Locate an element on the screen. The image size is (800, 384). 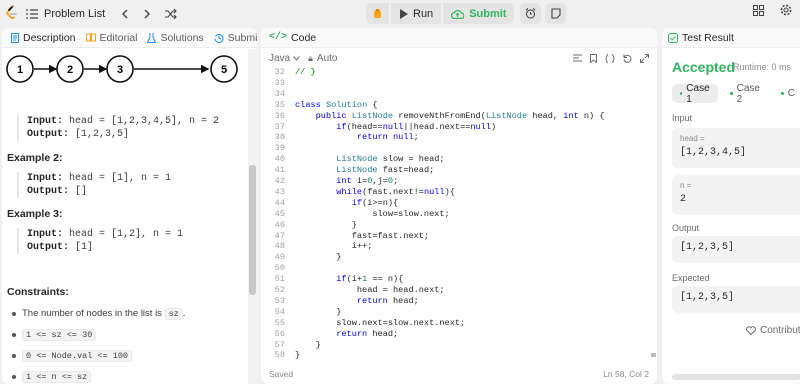
bookmark-icon is located at coordinates (593, 58).